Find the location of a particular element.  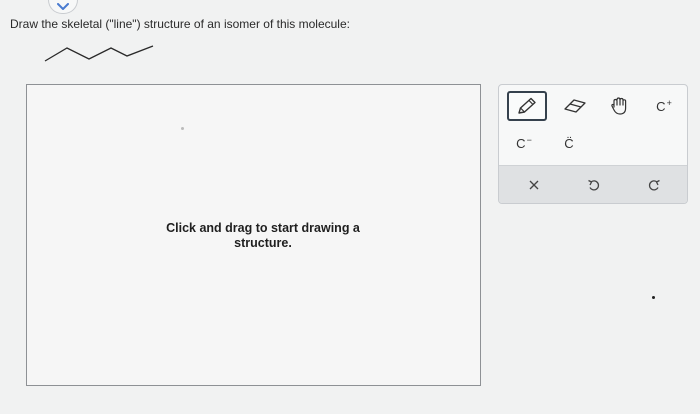

stray-dot is located at coordinates (653, 297).